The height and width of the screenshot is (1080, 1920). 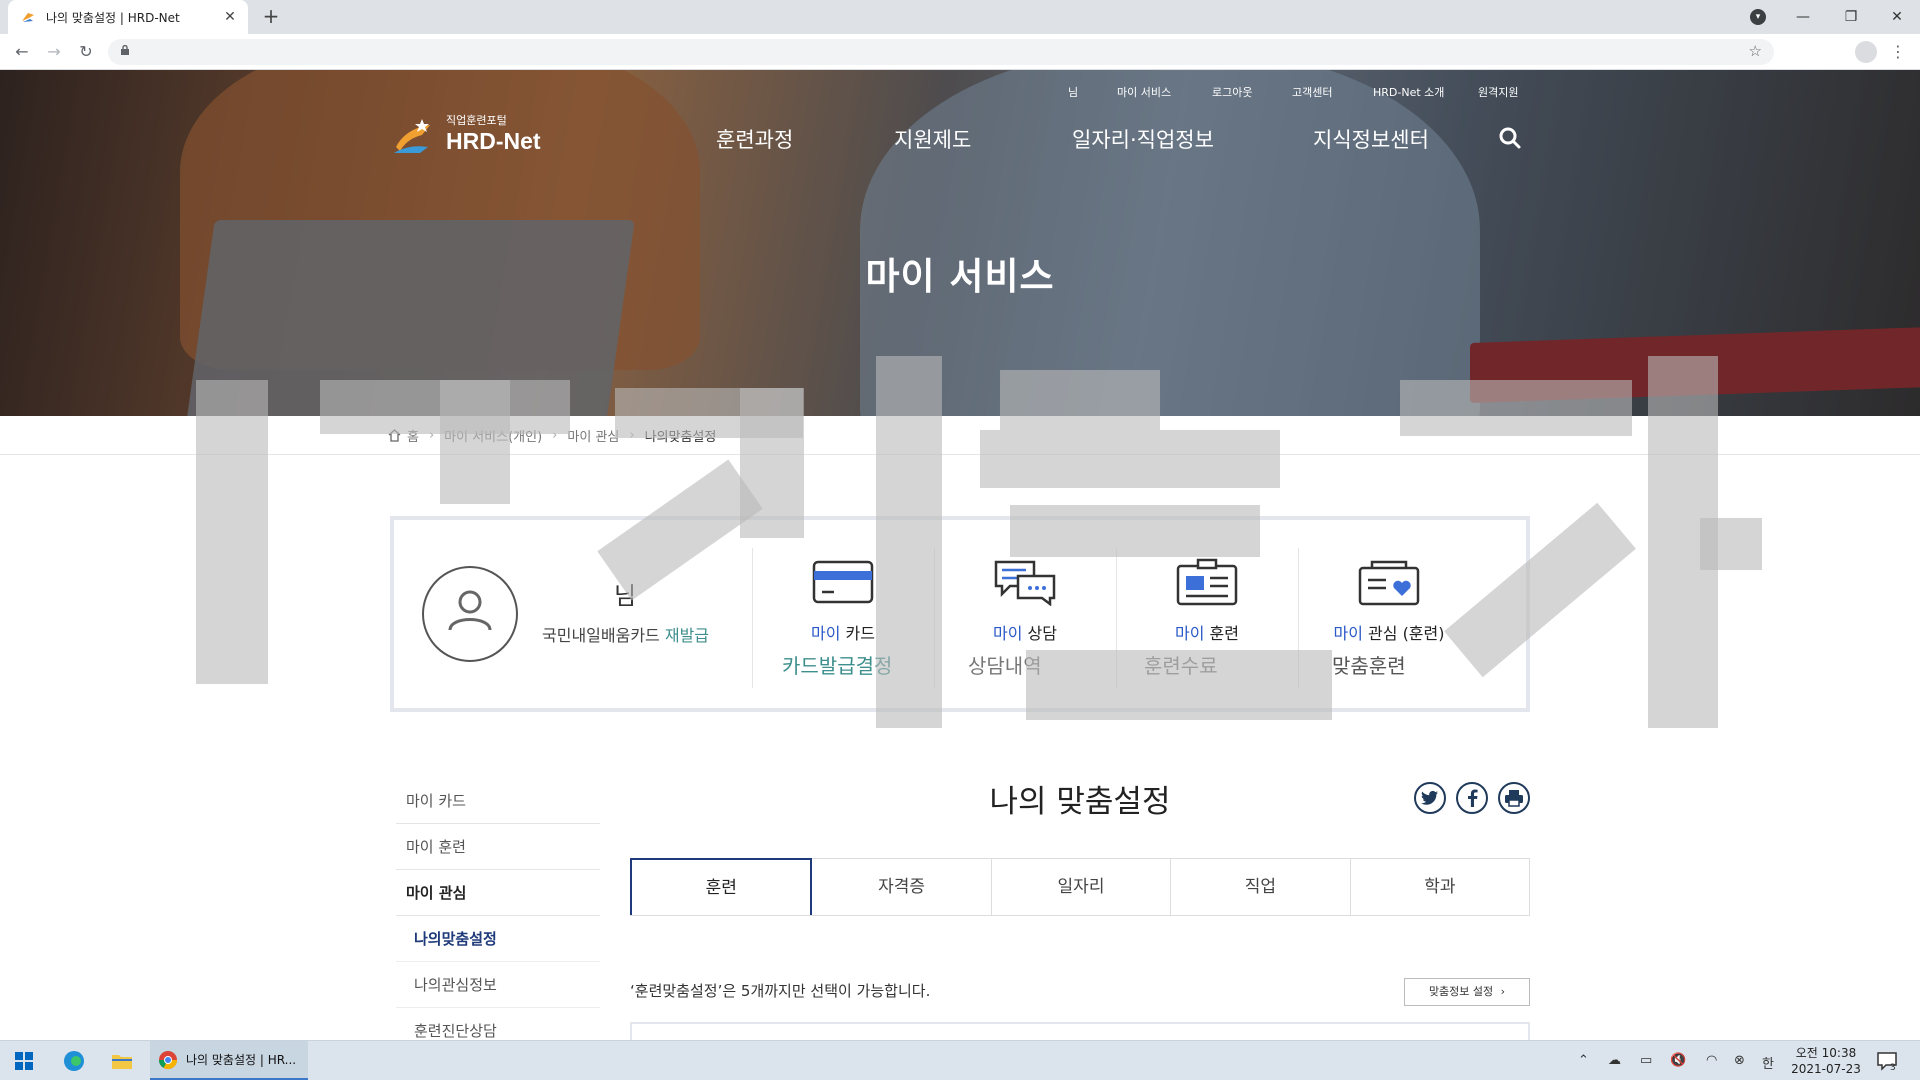 I want to click on facebook-share-button, so click(x=1472, y=798).